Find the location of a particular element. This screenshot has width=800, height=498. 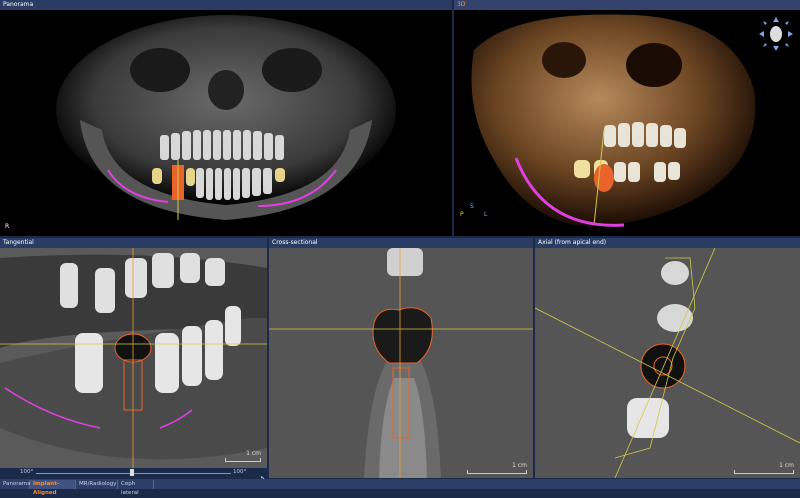

tab-panorama: Panorama is located at coordinates (15, 484).